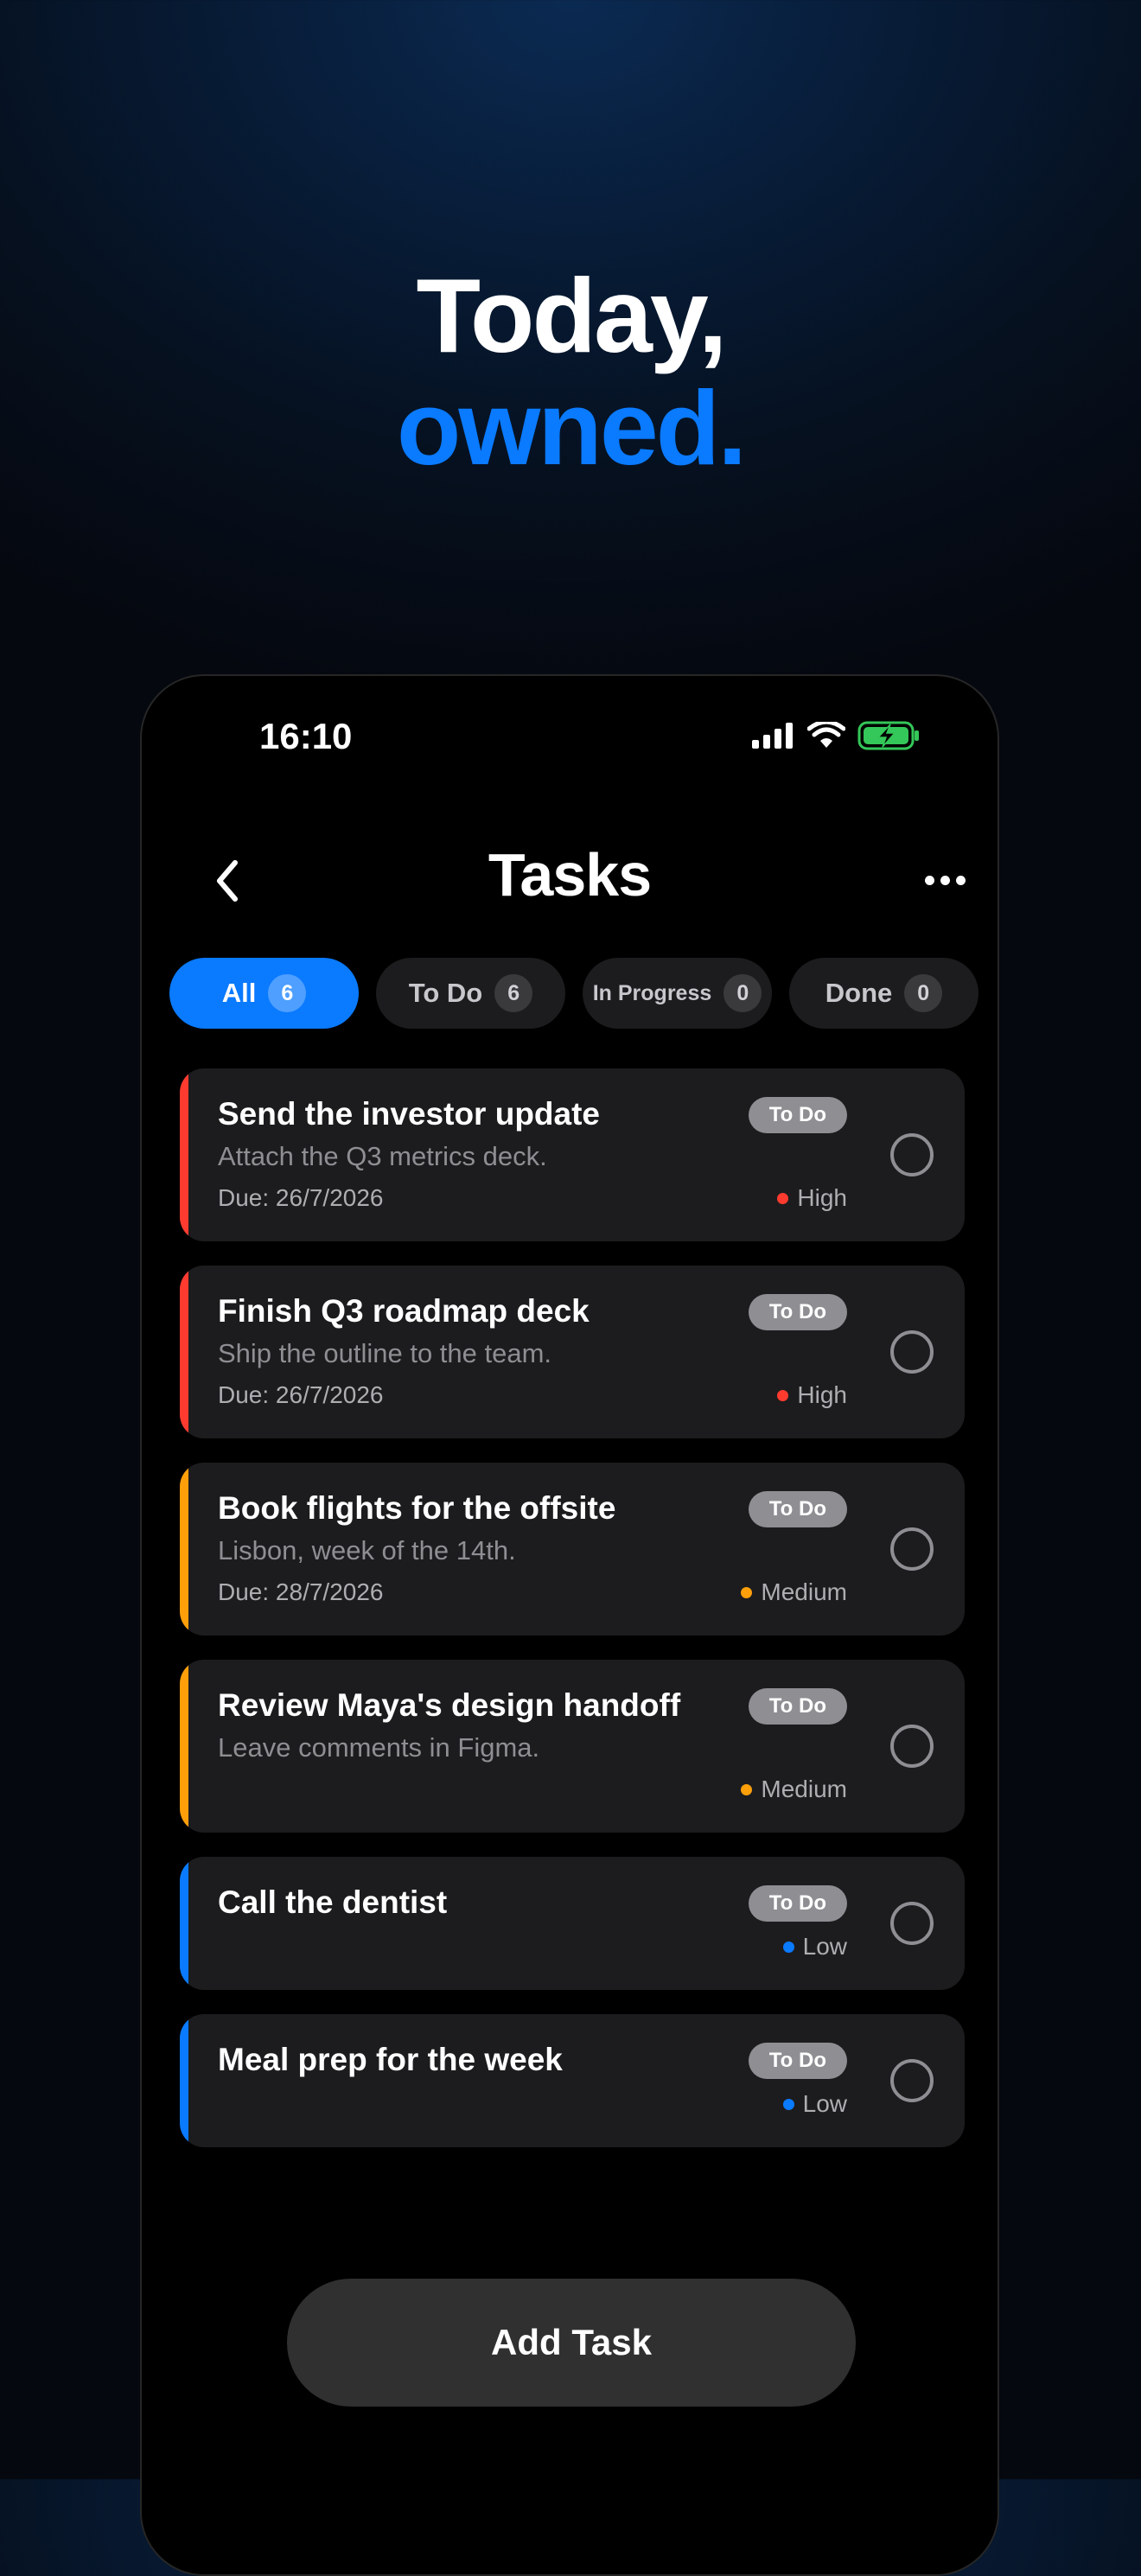  What do you see at coordinates (239, 993) in the screenshot?
I see `tab-label: All` at bounding box center [239, 993].